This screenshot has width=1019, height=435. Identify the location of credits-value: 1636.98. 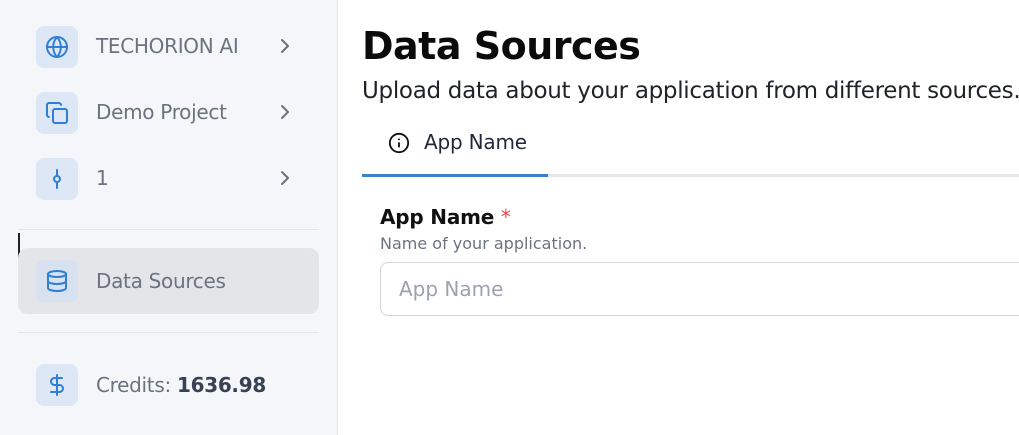
(221, 385).